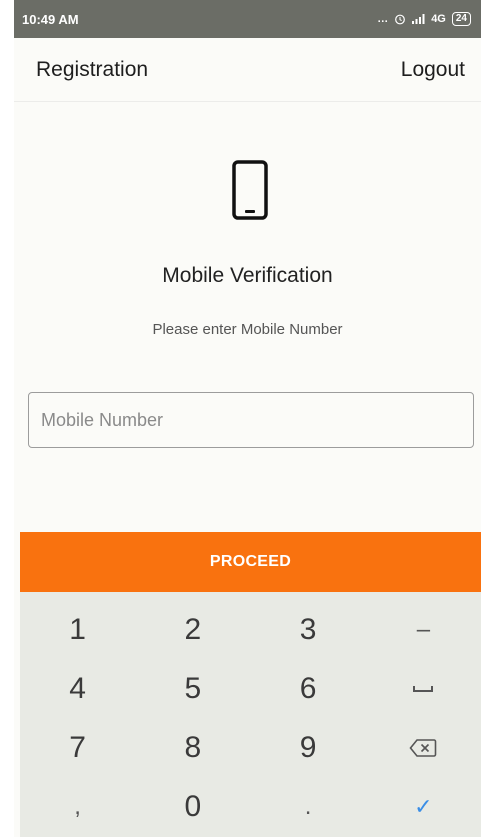 The image size is (481, 837). Describe the element at coordinates (77, 748) in the screenshot. I see `key-7: 7` at that location.